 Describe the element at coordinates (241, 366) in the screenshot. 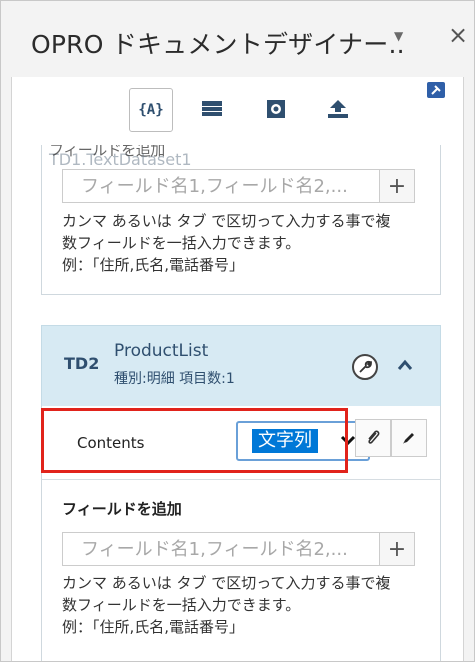

I see `dataset-header-td2: TD2 ProductList 種別:明細 項目数:1` at that location.